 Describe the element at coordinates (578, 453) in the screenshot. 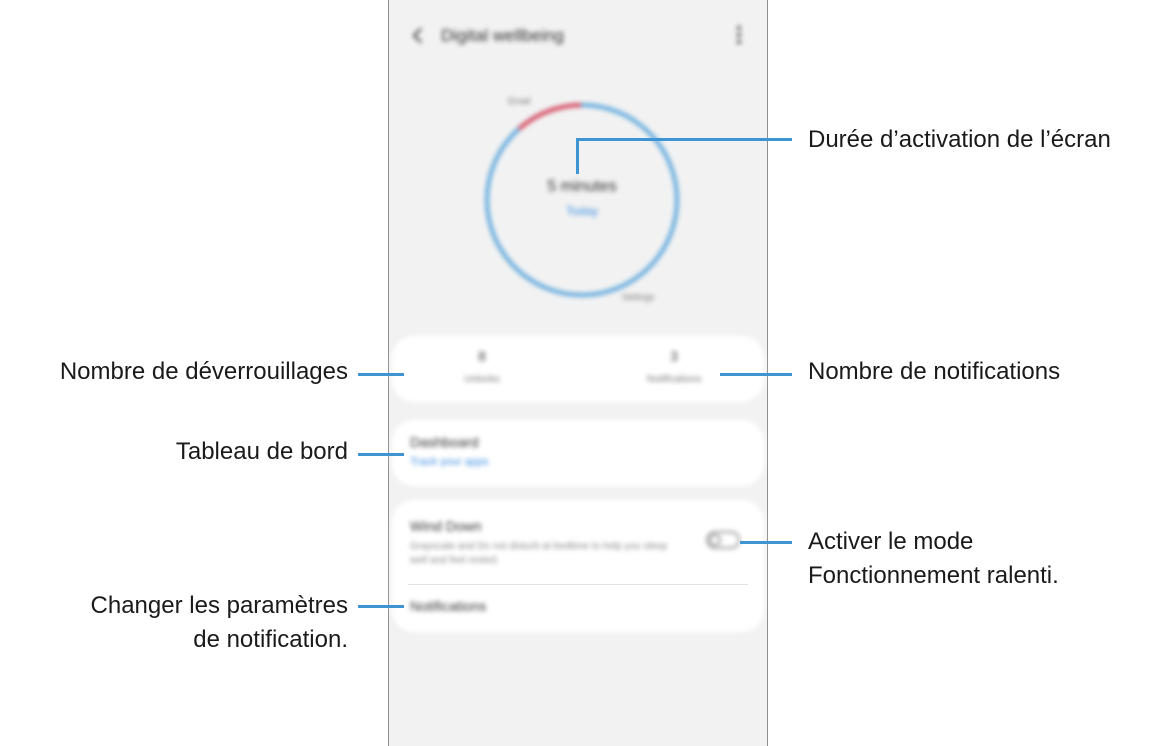

I see `dashboard-card` at that location.